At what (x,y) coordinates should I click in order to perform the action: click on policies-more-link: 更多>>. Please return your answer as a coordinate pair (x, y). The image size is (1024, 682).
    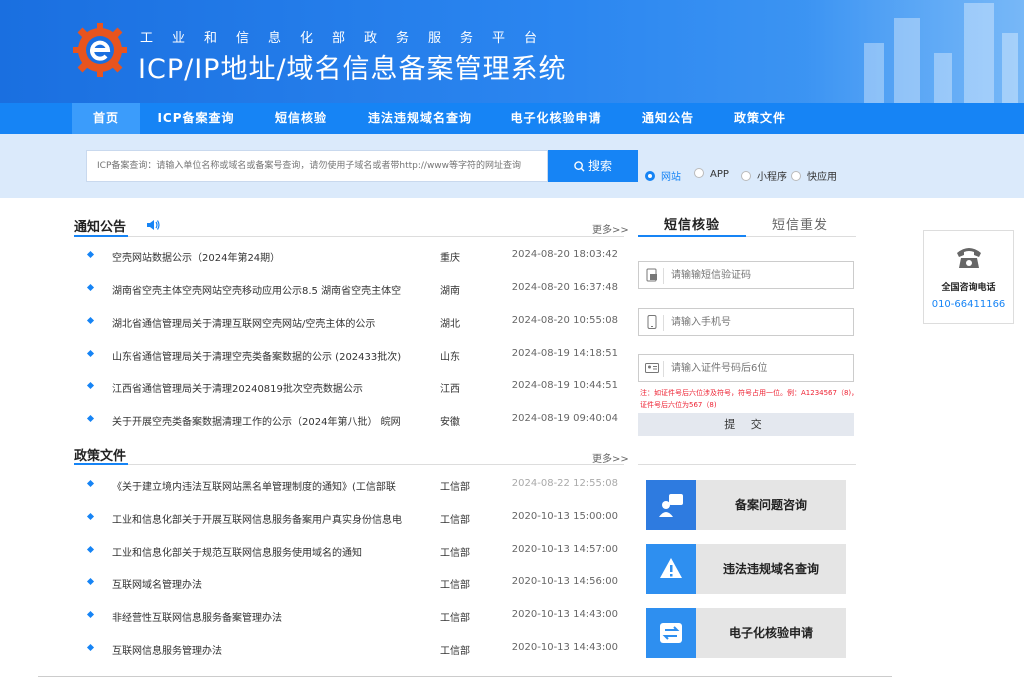
    Looking at the image, I should click on (610, 457).